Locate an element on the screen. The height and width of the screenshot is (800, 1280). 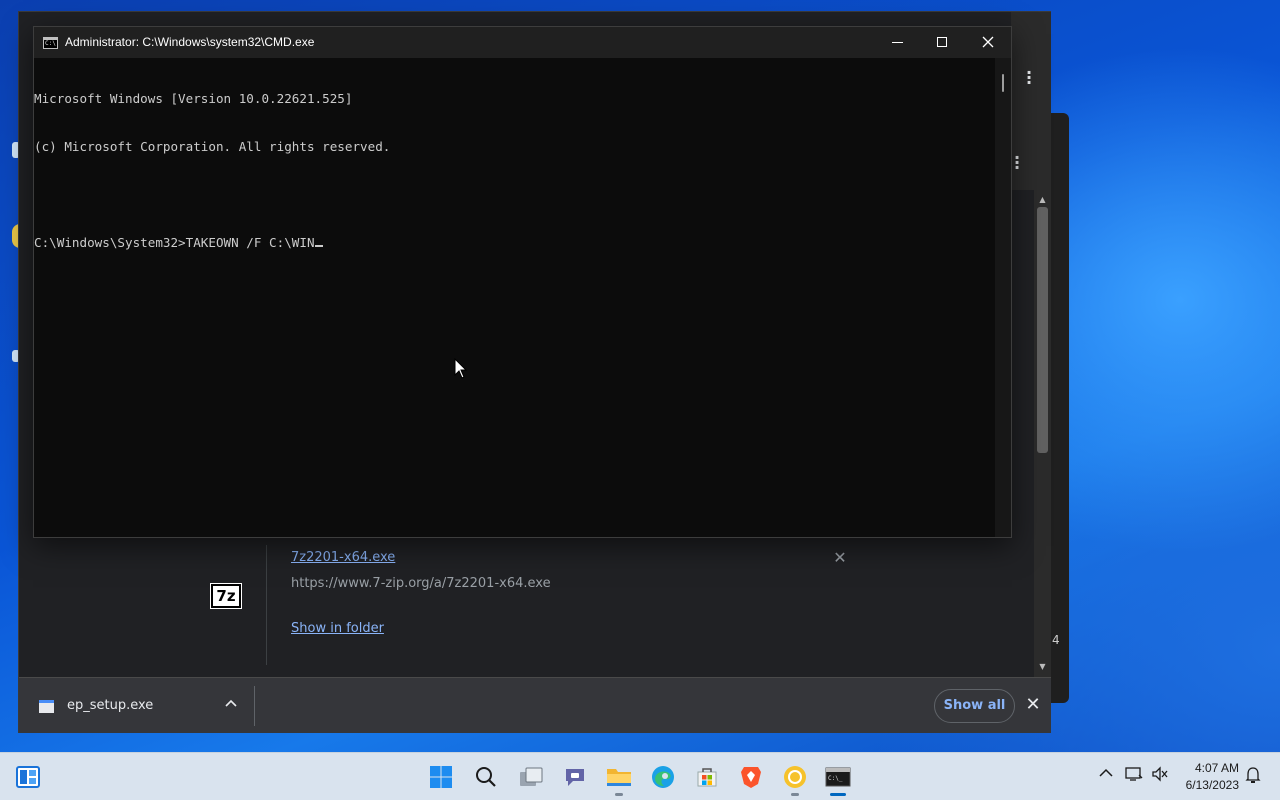
download-shelf: ep_setup.exe Show all ✕ is located at coordinates (535, 705).